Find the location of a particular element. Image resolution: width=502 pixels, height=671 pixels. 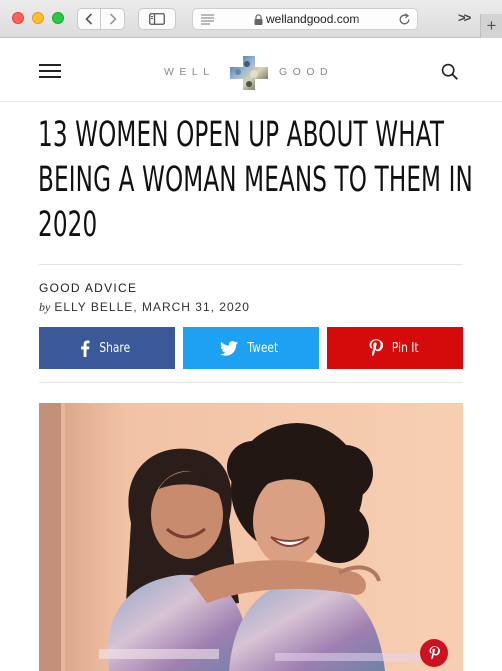

byline-prefix: by is located at coordinates (45, 307).